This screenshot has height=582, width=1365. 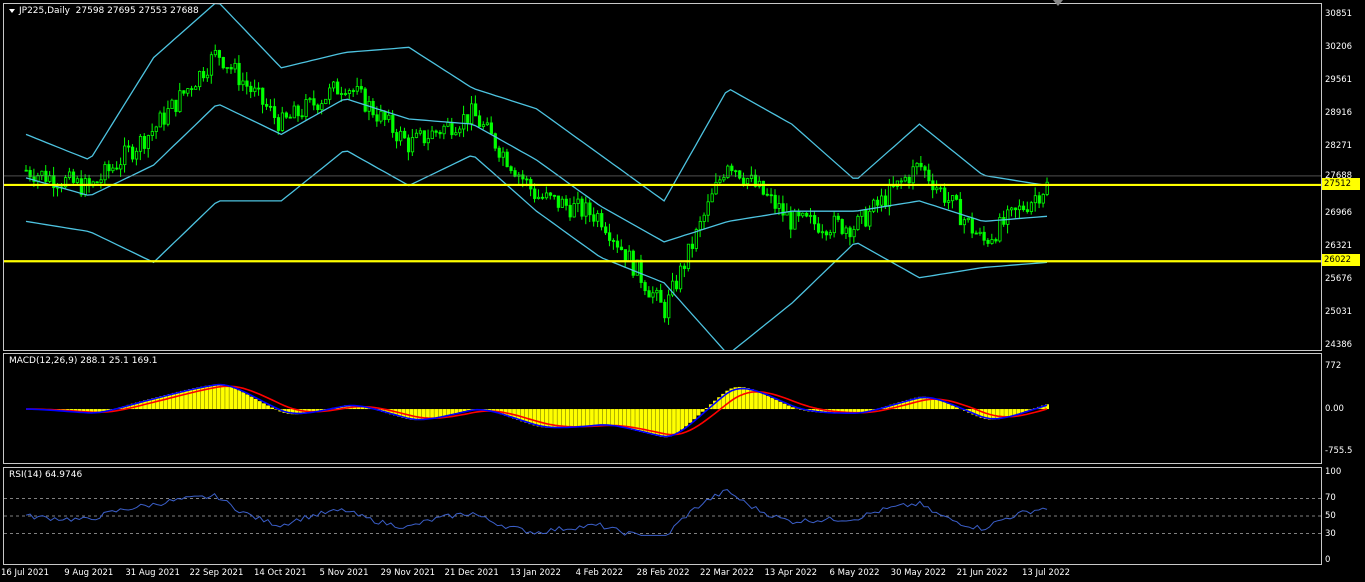 What do you see at coordinates (1339, 451) in the screenshot?
I see `macd-tick-label: -755.5` at bounding box center [1339, 451].